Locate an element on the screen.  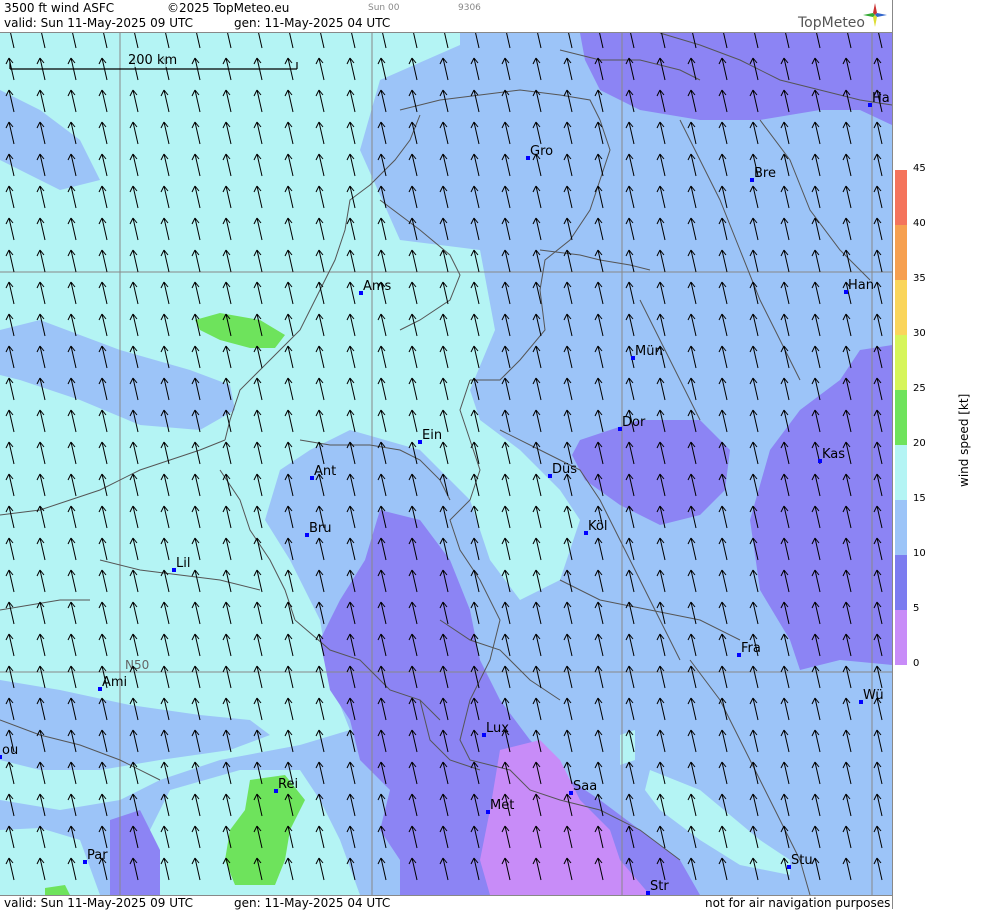
city-label: Saa is located at coordinates (585, 786).